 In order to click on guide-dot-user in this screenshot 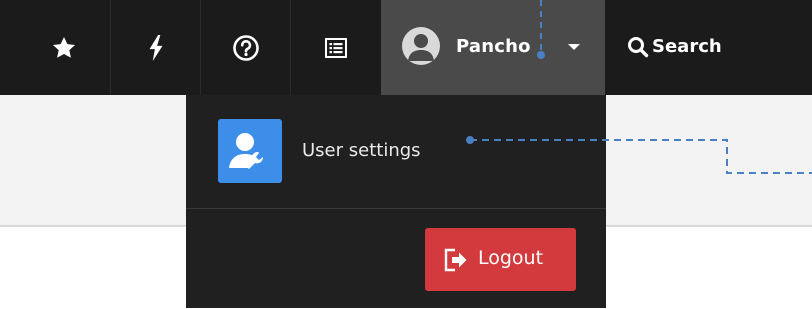, I will do `click(541, 55)`.